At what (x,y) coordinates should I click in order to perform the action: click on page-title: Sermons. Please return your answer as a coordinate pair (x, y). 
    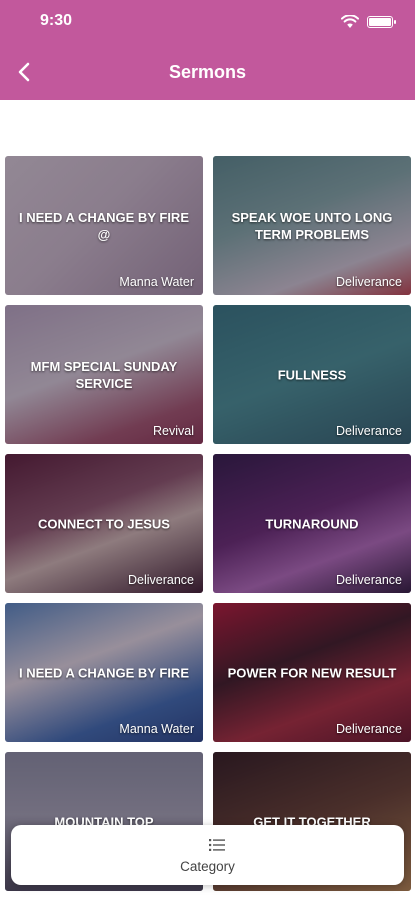
    Looking at the image, I should click on (207, 72).